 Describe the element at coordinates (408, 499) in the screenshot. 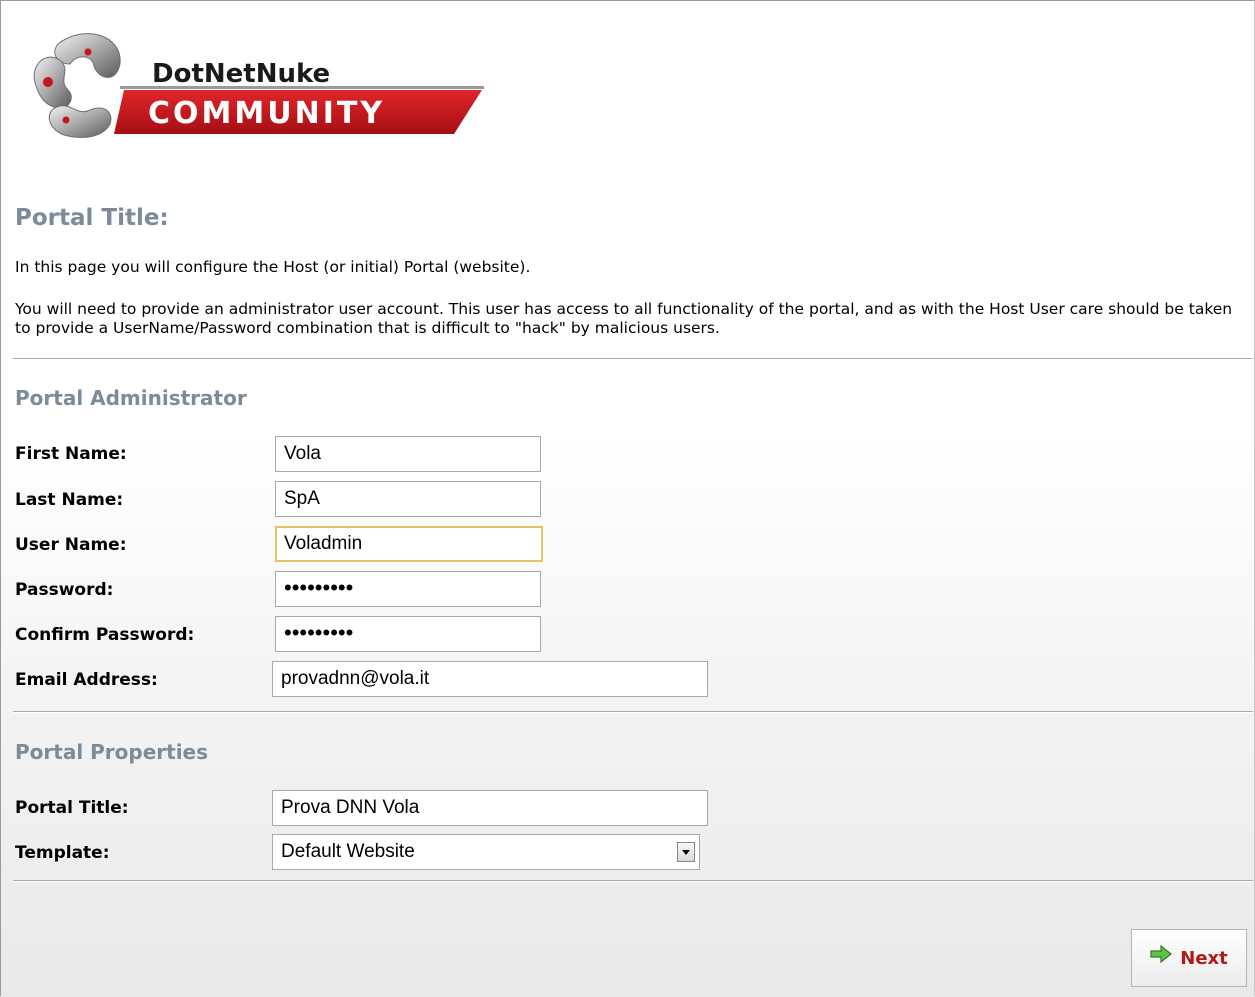

I see `last-name-input: SpA` at that location.